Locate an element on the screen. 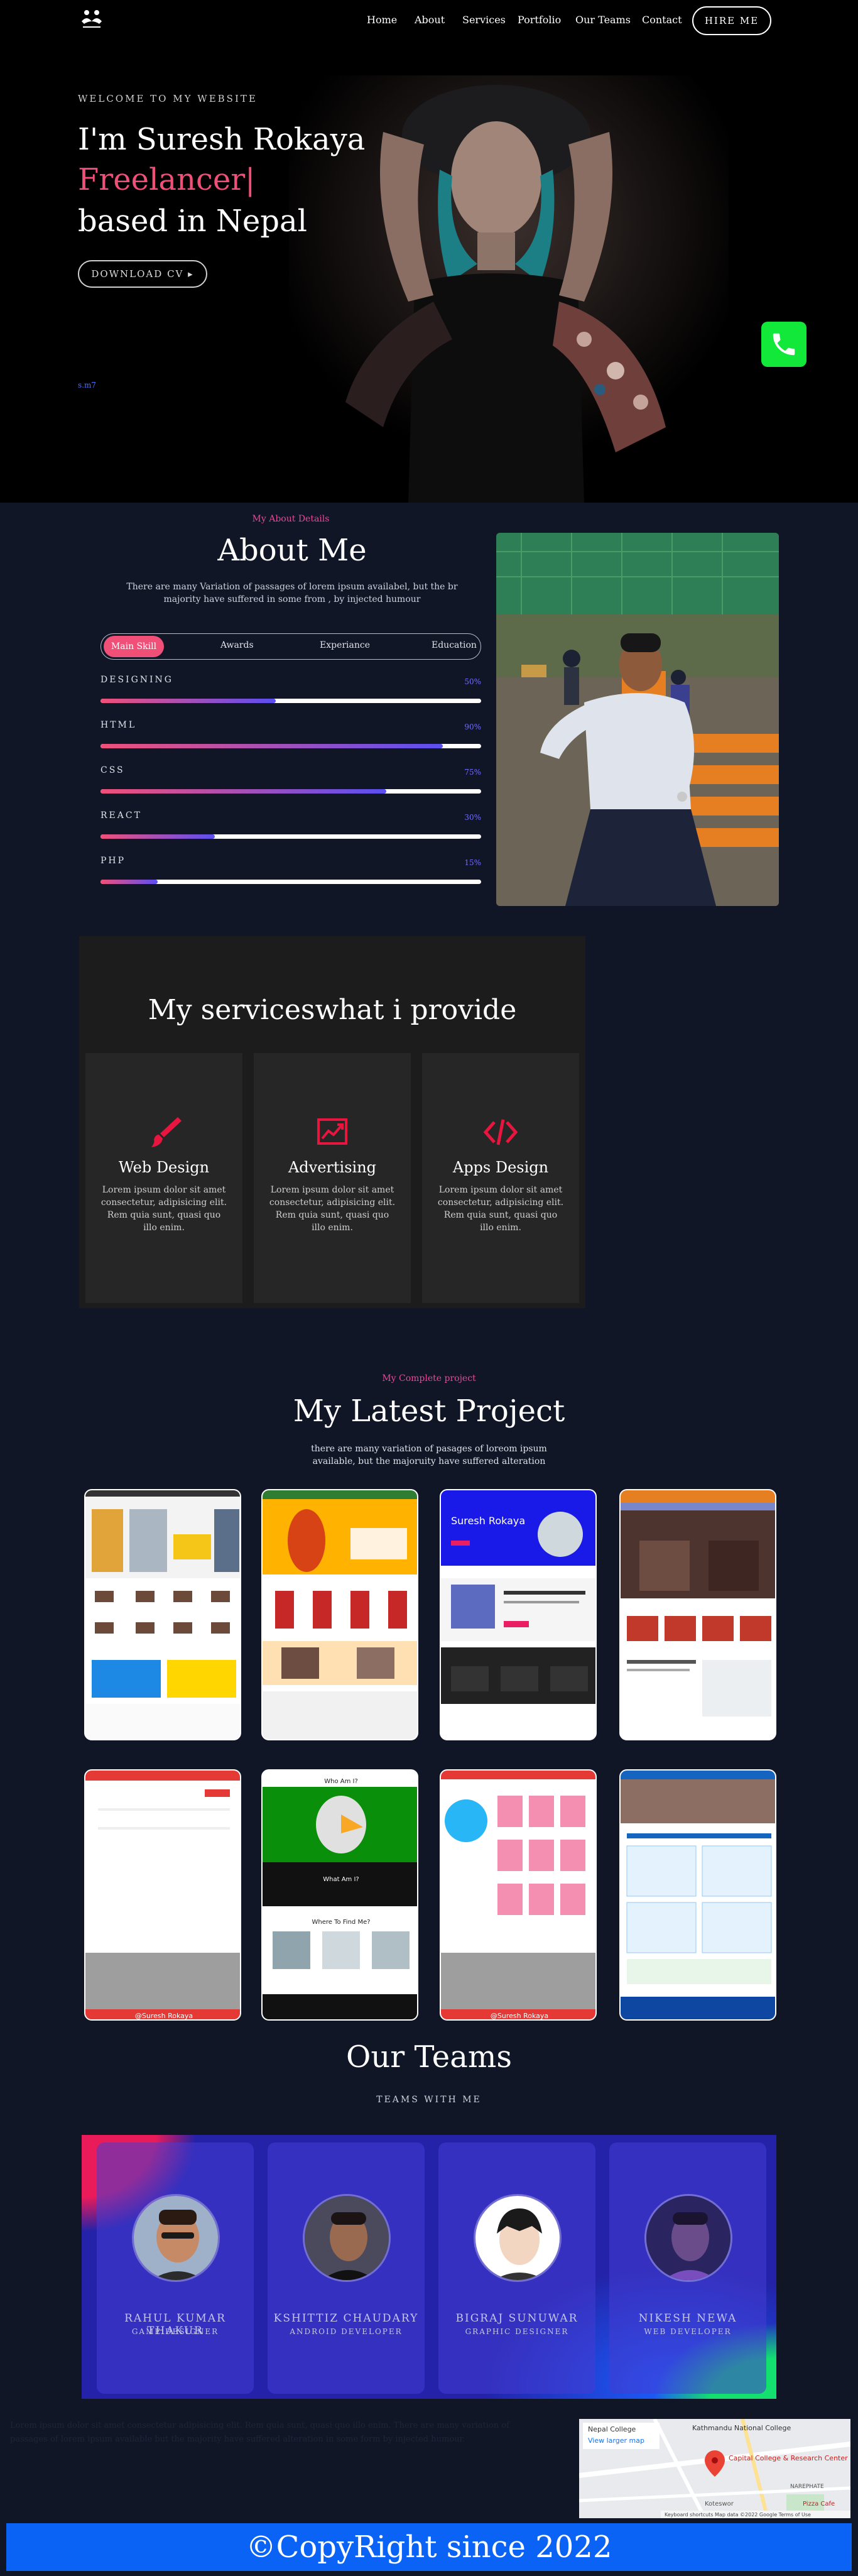 This screenshot has width=858, height=2576. hire-me-button: HIRE ME is located at coordinates (731, 20).